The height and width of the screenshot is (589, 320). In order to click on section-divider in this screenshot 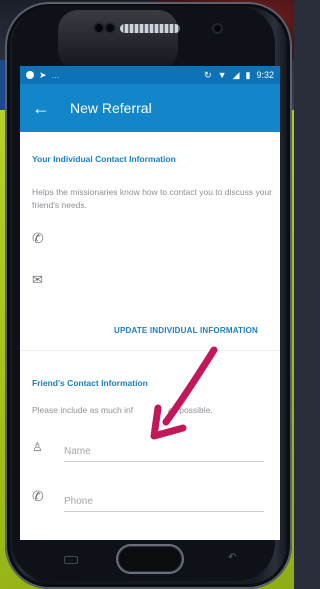, I will do `click(150, 350)`.